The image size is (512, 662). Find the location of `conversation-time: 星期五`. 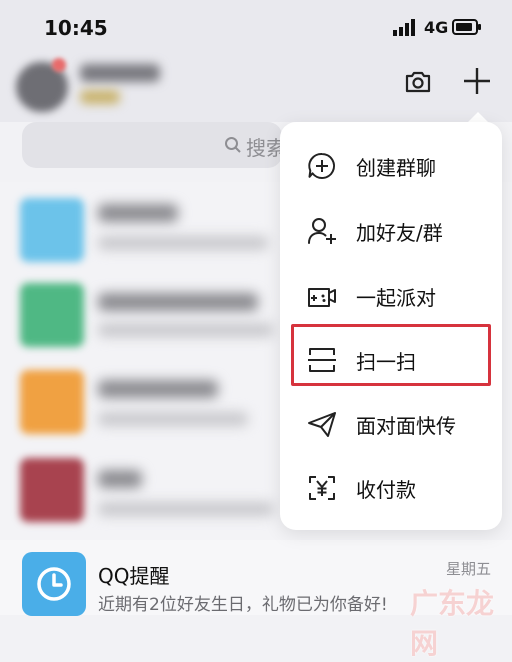

conversation-time: 星期五 is located at coordinates (469, 569).